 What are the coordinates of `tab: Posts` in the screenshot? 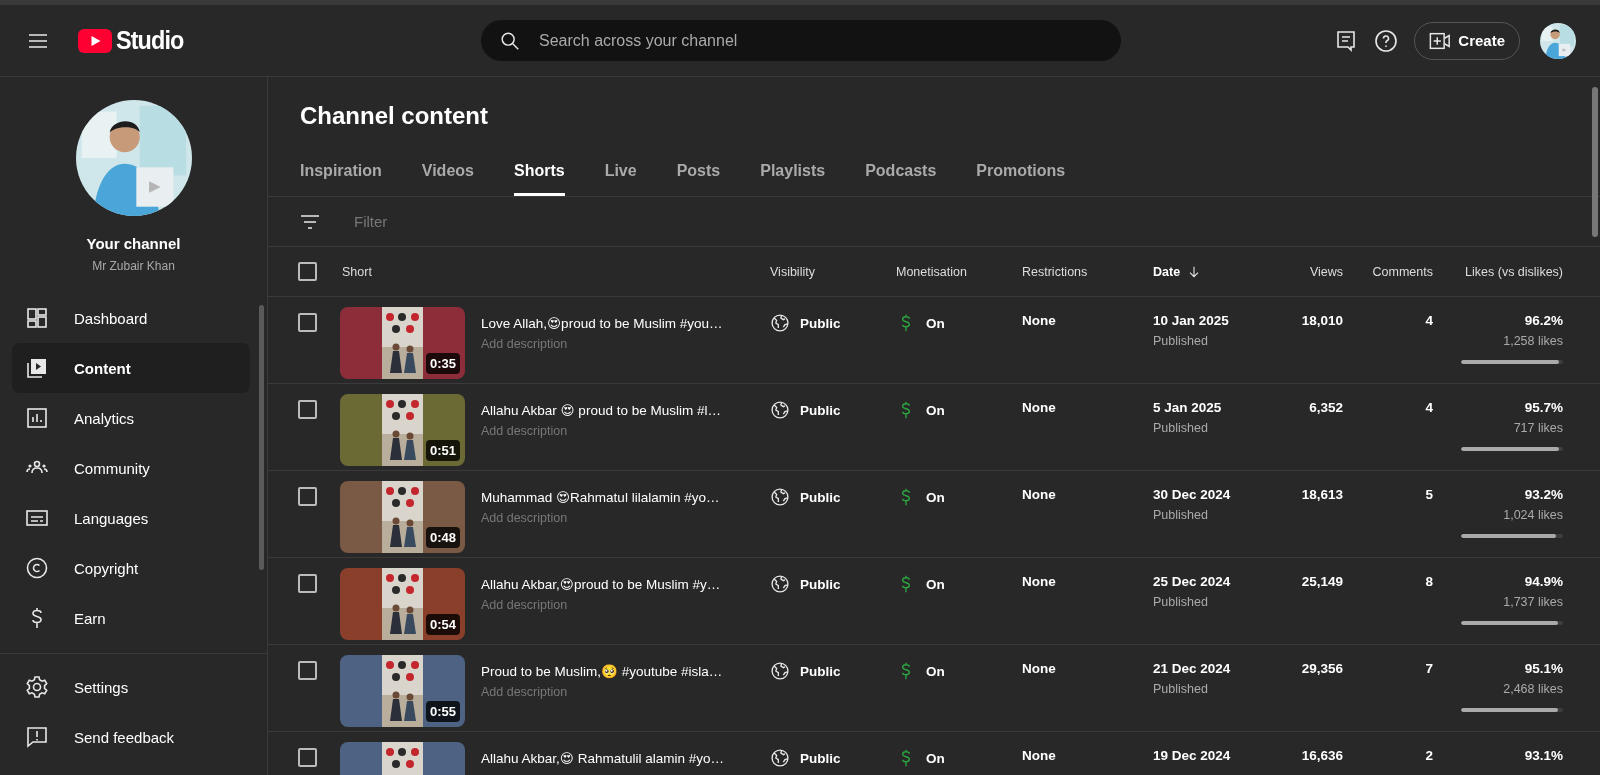 It's located at (698, 173).